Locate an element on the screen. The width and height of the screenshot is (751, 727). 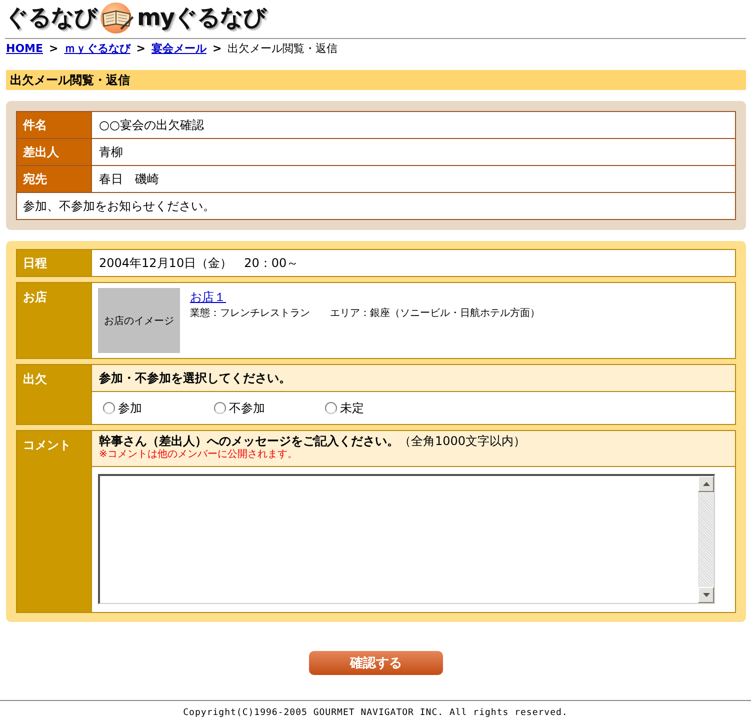
message-body: 参加、不参加をお知らせください。 is located at coordinates (376, 206).